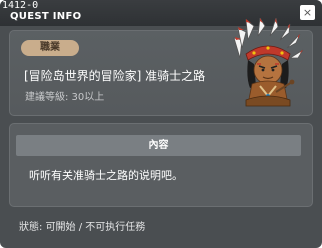 The image size is (322, 248). I want to click on feather-headdress, so click(268, 39).